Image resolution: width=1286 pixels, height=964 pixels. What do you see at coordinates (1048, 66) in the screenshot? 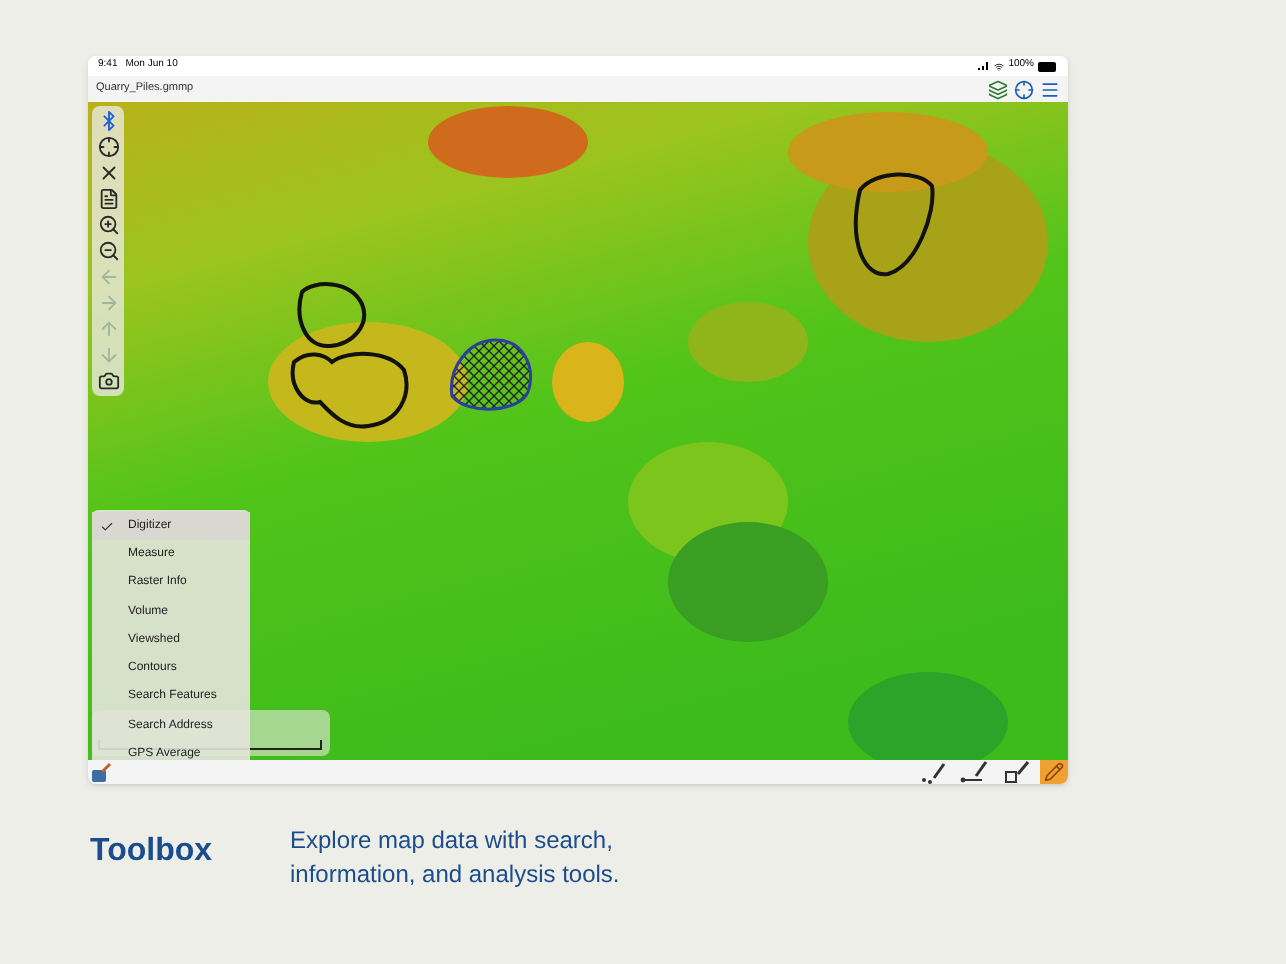
I see `battery-icon` at bounding box center [1048, 66].